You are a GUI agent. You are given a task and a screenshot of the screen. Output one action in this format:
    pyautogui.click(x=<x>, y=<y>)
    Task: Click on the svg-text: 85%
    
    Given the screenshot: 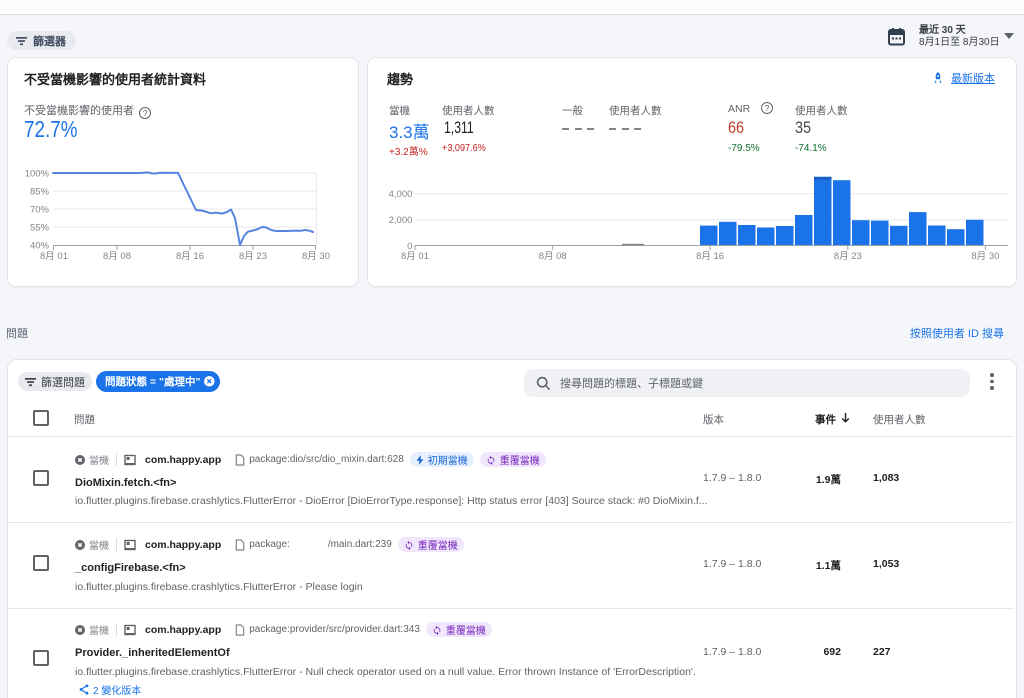 What is the action you would take?
    pyautogui.click(x=40, y=192)
    